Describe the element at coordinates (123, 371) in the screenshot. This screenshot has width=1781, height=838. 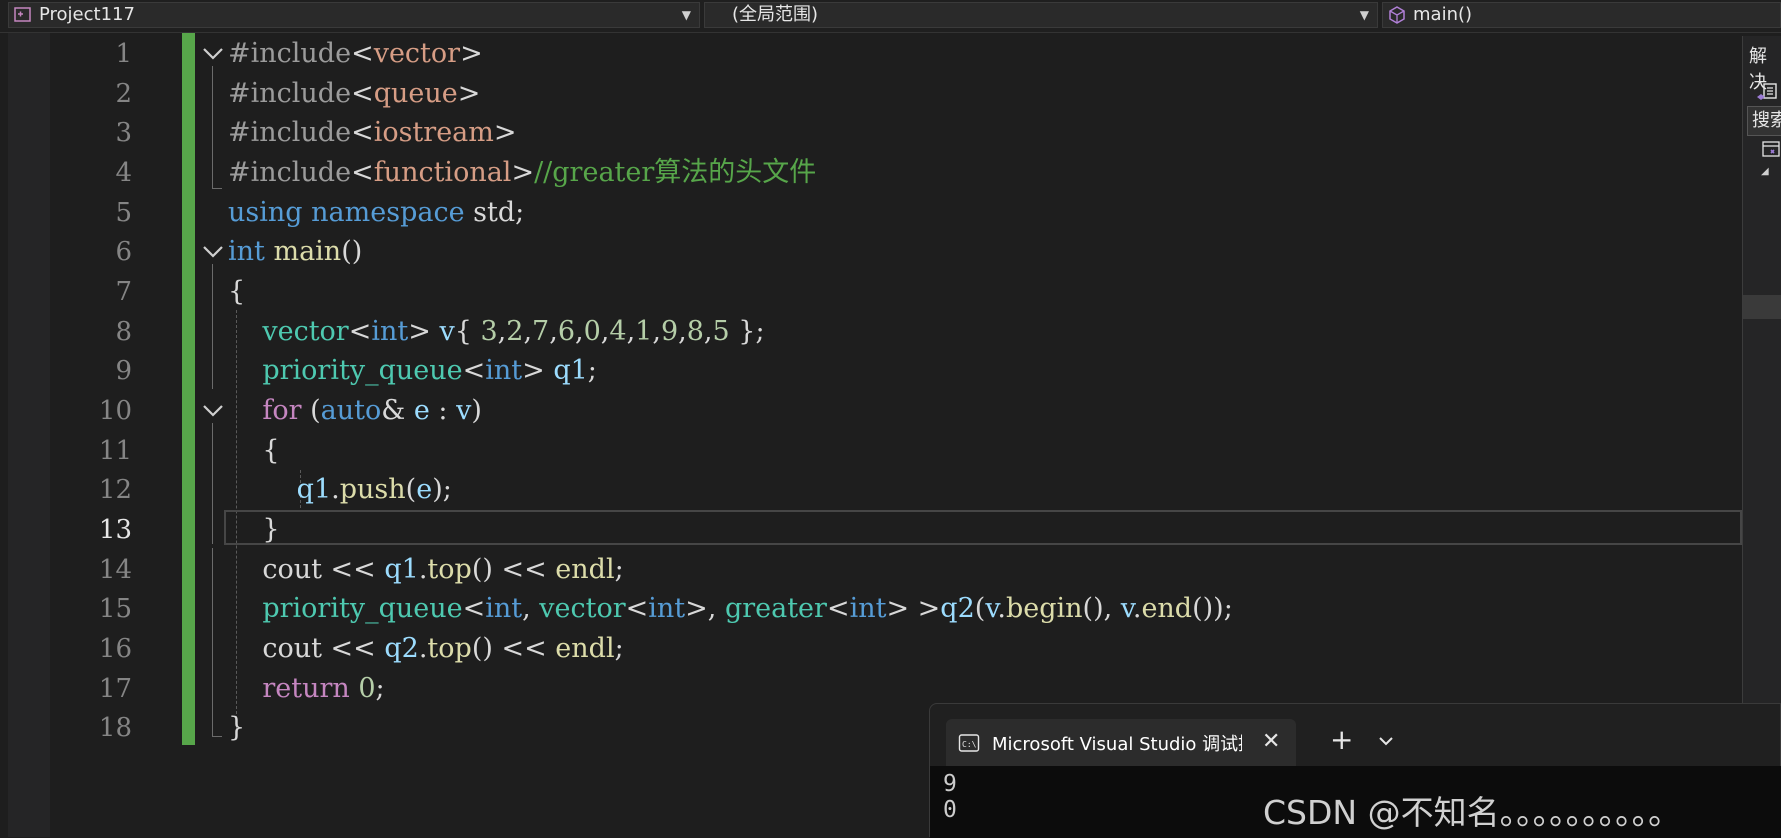
I see `line-number: 9` at that location.